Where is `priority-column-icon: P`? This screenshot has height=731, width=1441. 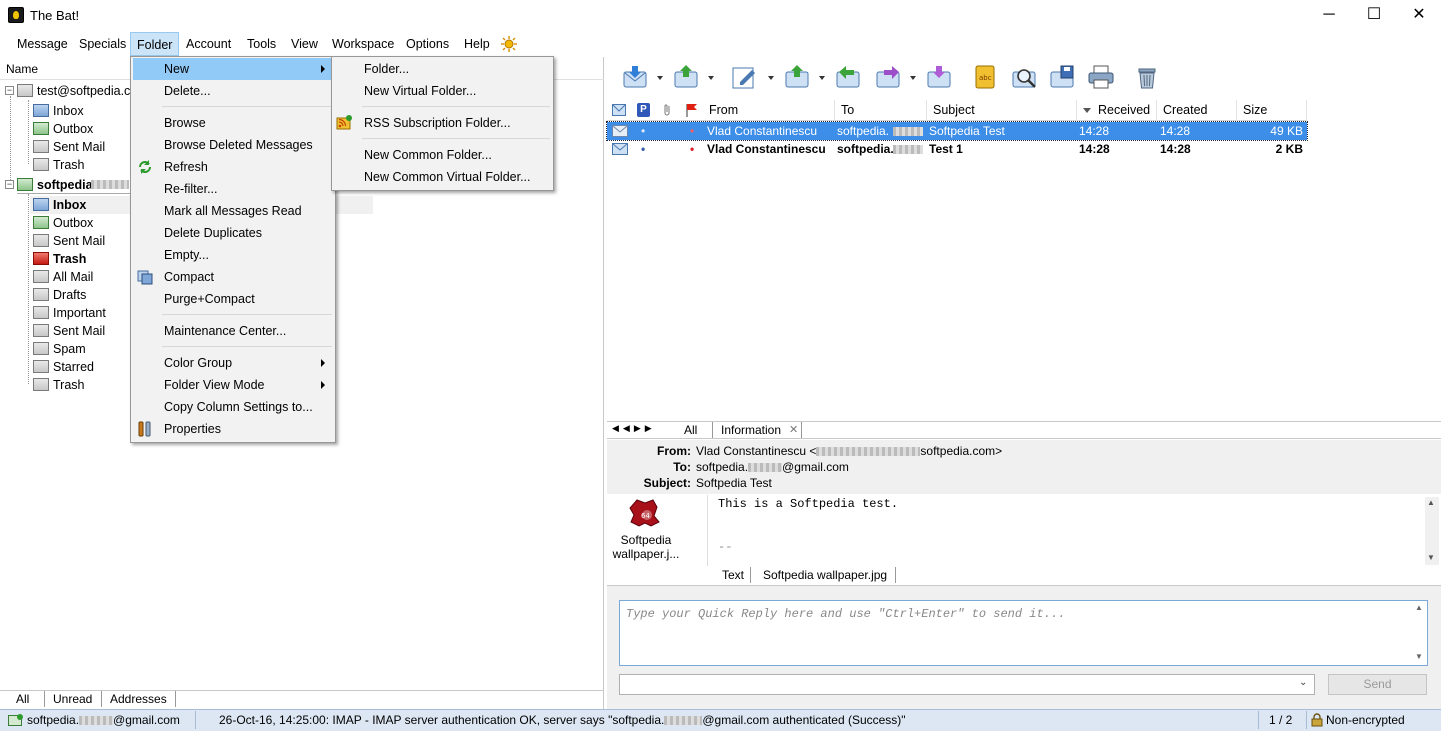
priority-column-icon: P is located at coordinates (643, 110).